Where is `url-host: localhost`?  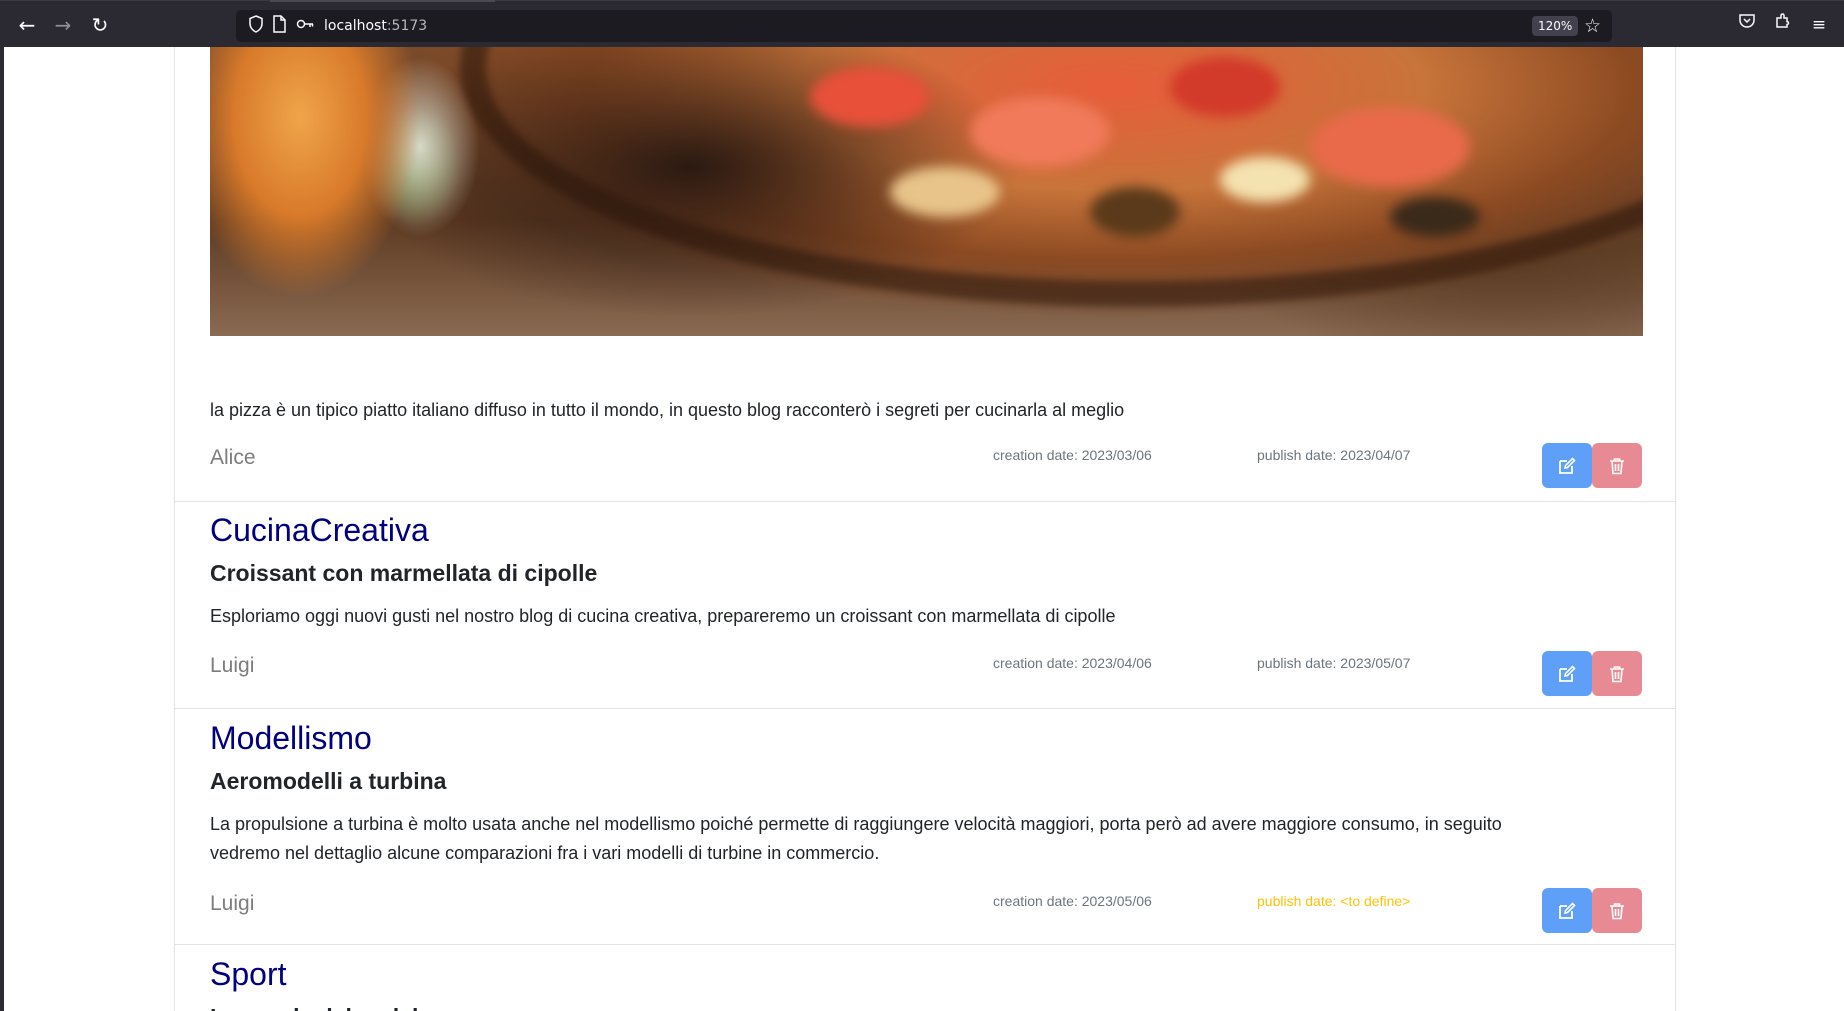
url-host: localhost is located at coordinates (355, 26).